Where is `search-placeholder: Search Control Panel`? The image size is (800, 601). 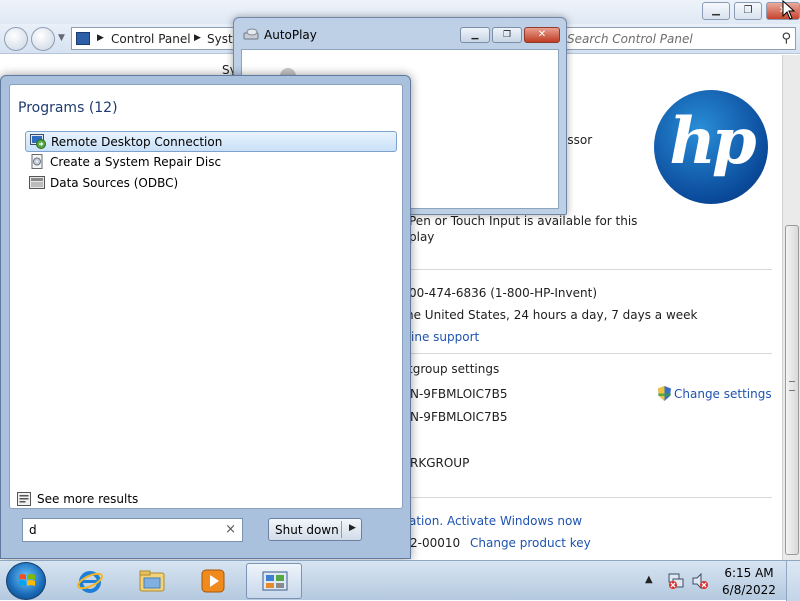
search-placeholder: Search Control Panel is located at coordinates (630, 39).